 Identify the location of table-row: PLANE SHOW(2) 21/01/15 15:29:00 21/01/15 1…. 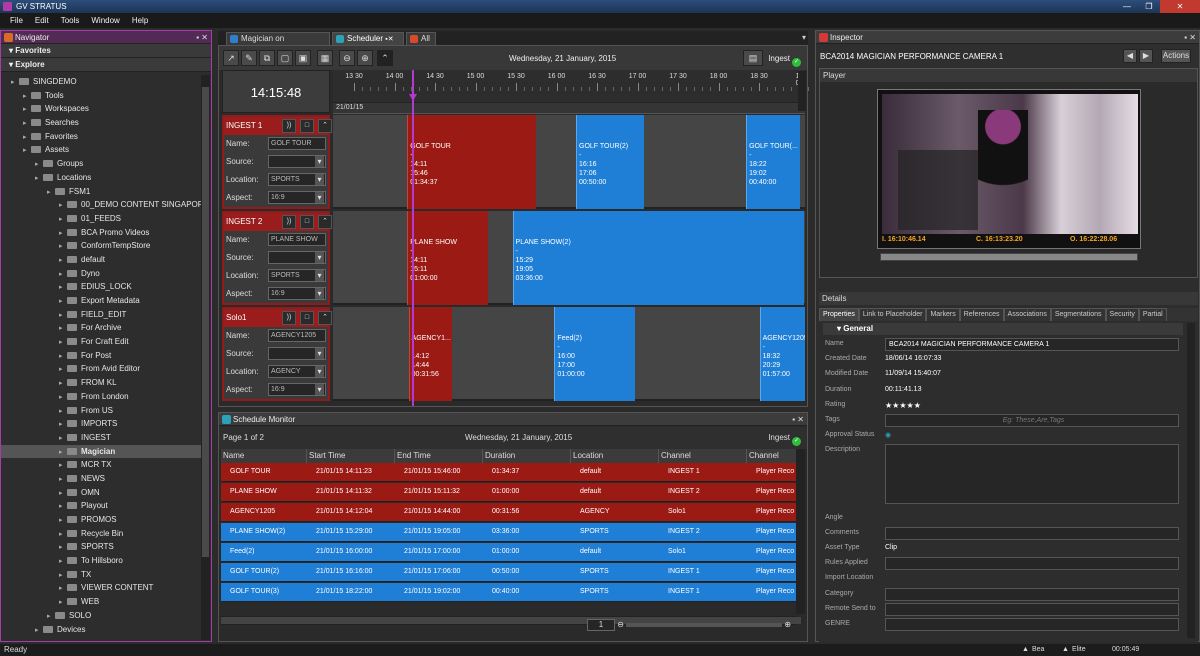
(509, 532).